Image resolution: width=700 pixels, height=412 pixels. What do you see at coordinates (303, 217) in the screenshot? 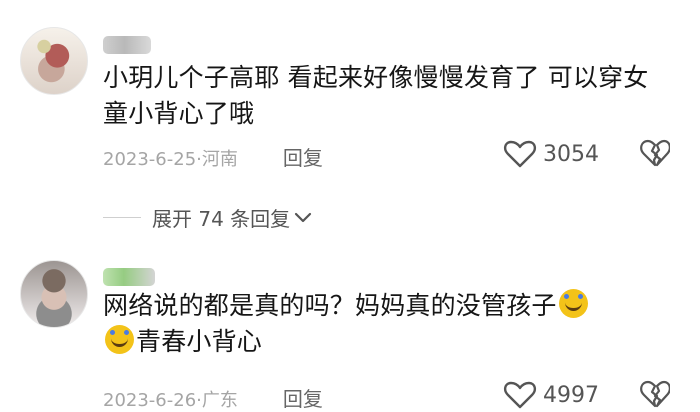
I see `chevron-down-icon` at bounding box center [303, 217].